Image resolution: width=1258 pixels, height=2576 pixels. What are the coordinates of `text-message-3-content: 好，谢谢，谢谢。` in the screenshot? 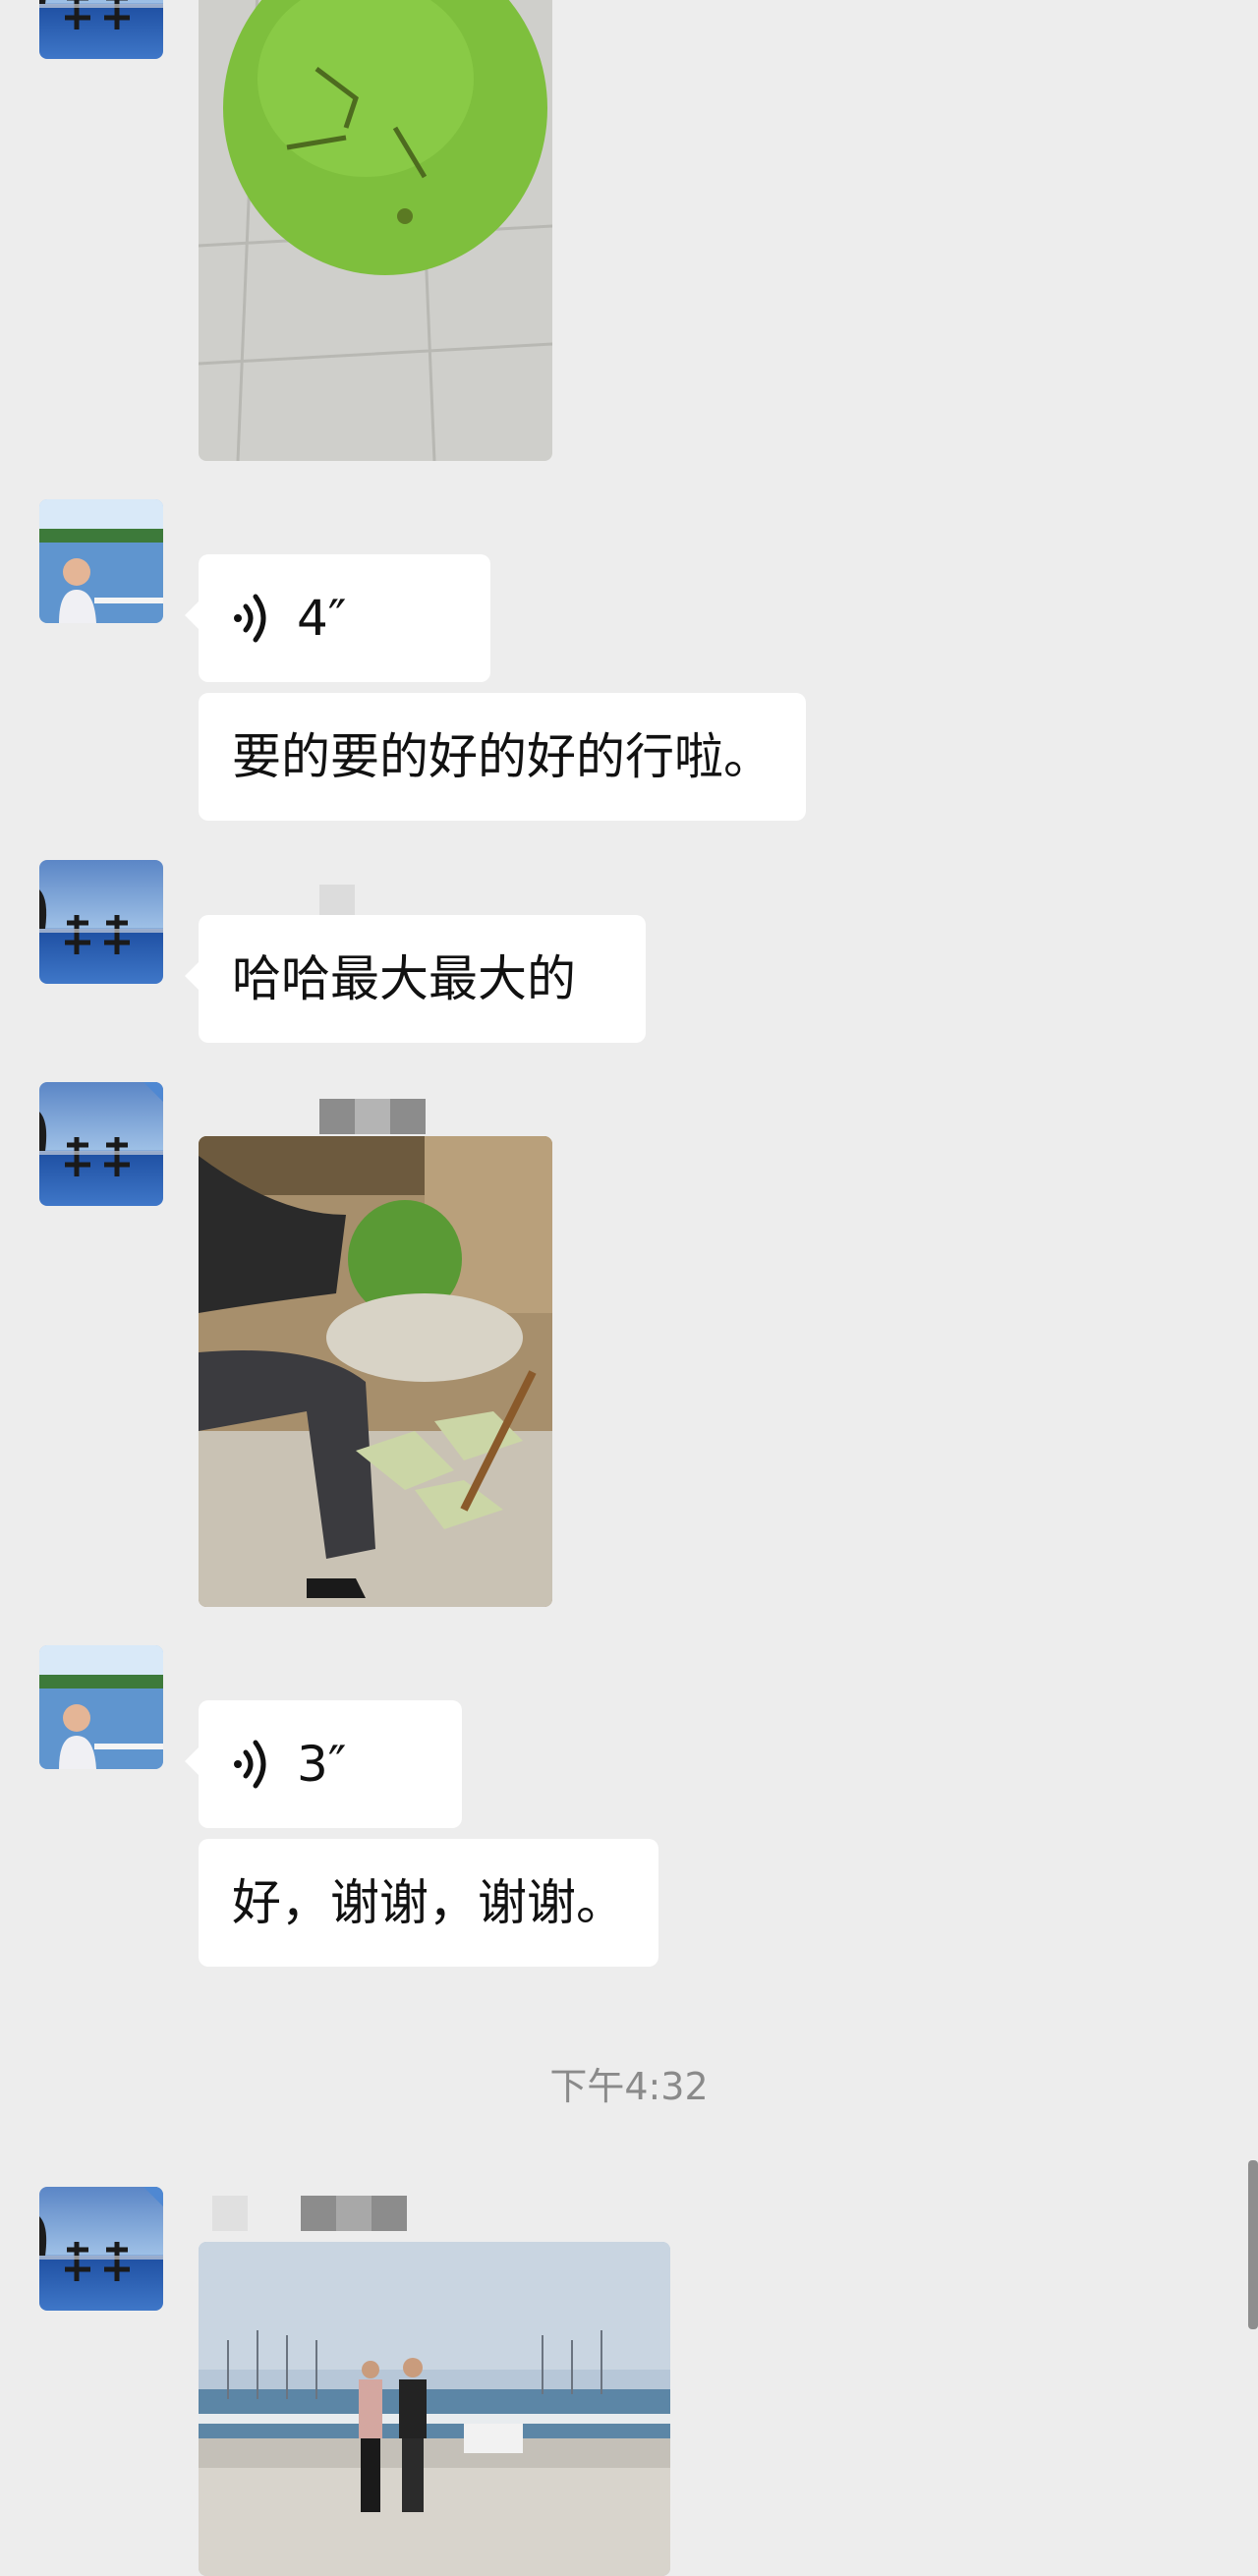 It's located at (428, 1903).